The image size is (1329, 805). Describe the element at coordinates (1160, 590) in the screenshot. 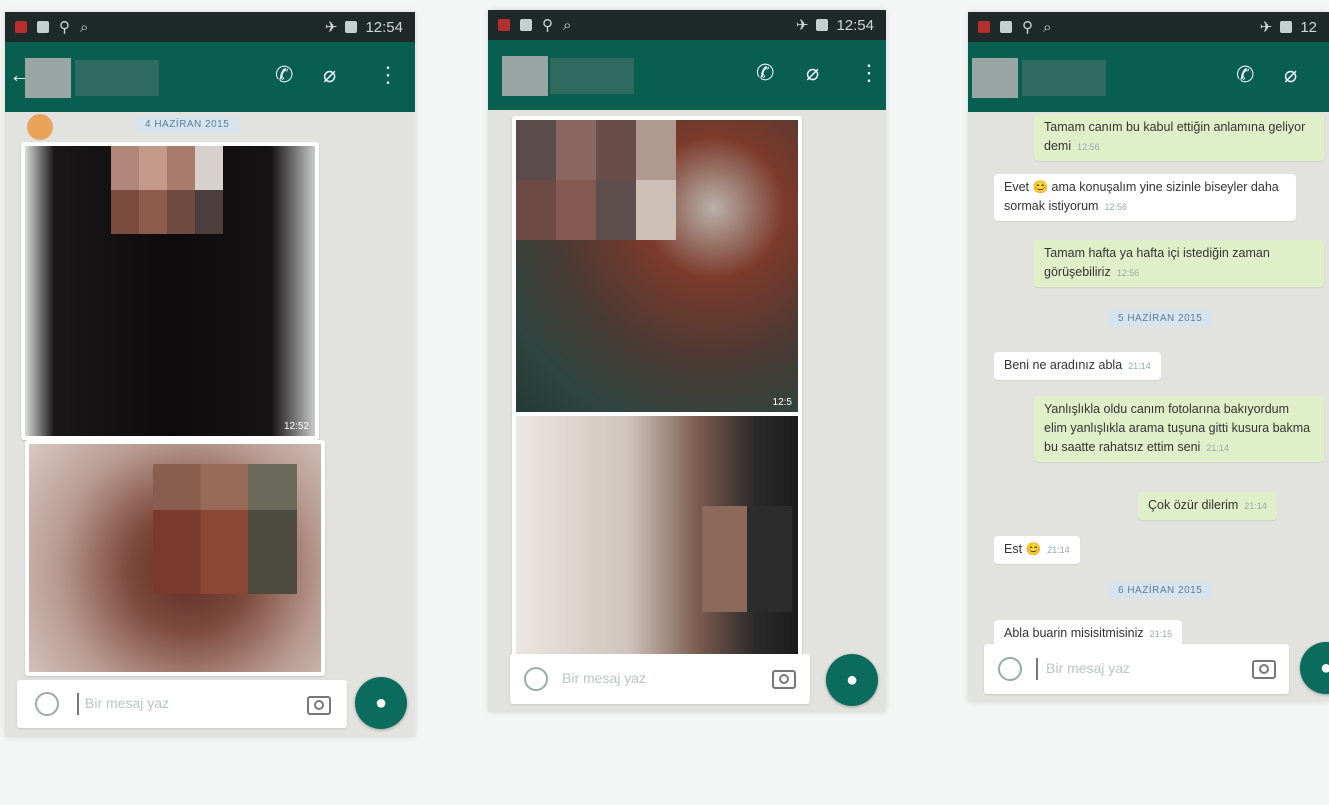

I see `date-separator: 6 HAZİRAN 2015` at that location.